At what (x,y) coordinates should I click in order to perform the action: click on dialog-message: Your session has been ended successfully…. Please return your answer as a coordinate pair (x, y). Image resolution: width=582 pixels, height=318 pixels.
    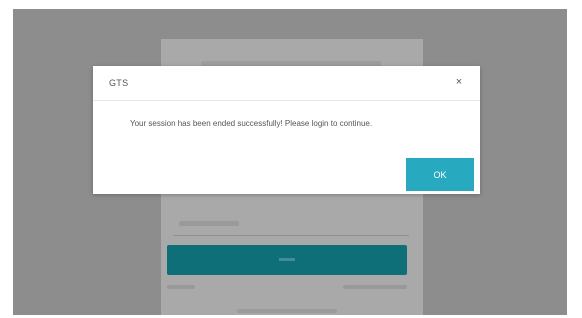
    Looking at the image, I should click on (251, 123).